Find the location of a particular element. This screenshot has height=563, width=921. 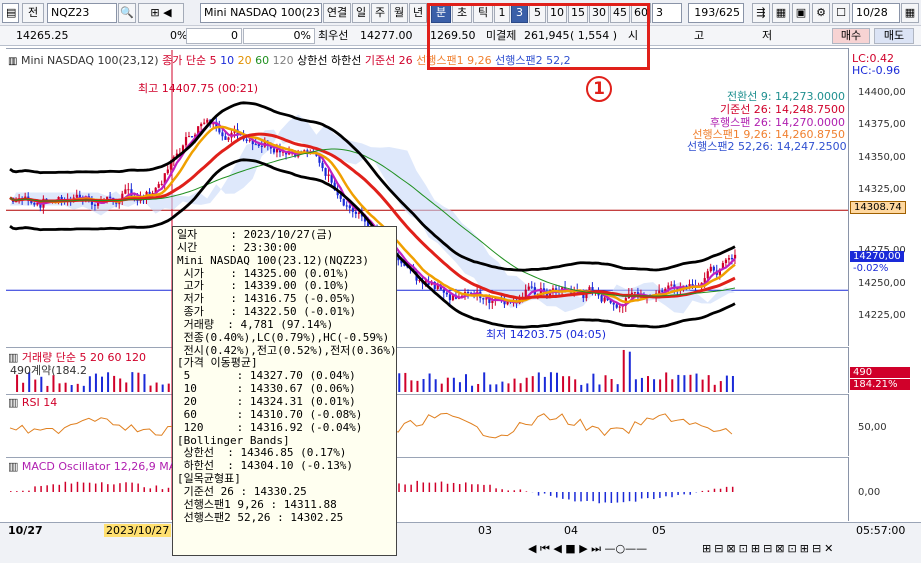

price-tag-1: 14308.74 is located at coordinates (878, 207).